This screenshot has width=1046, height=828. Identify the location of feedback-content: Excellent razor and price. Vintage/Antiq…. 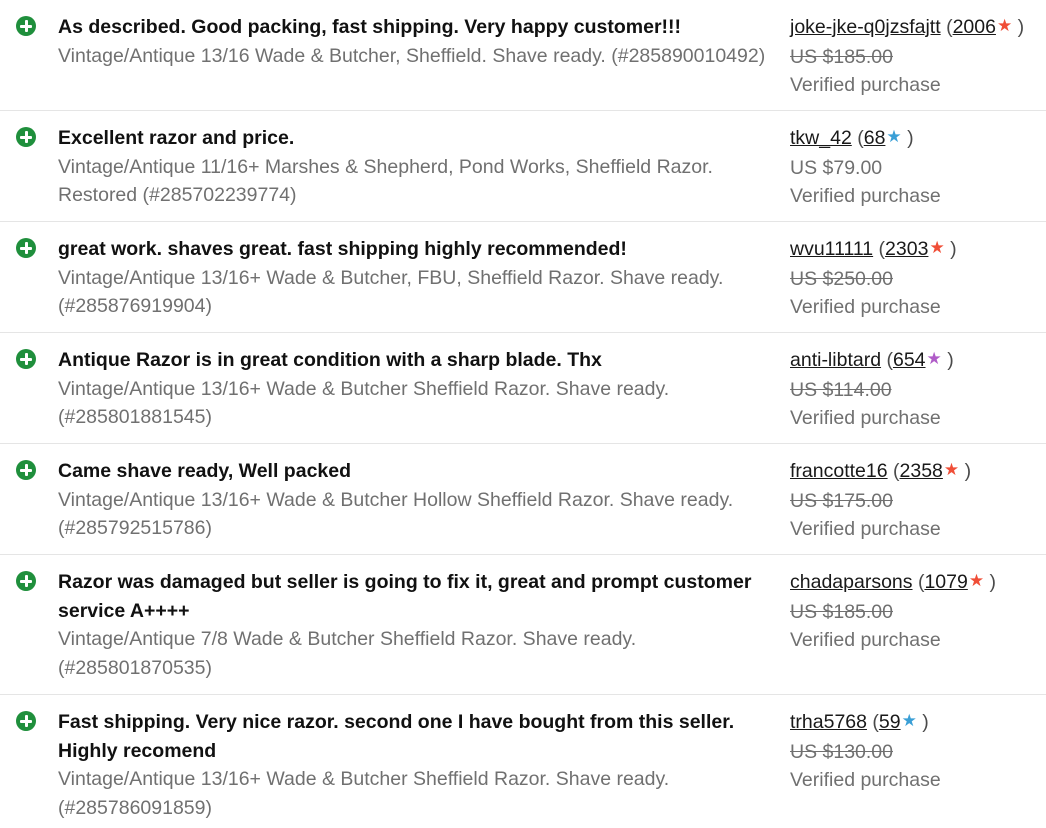
(418, 167).